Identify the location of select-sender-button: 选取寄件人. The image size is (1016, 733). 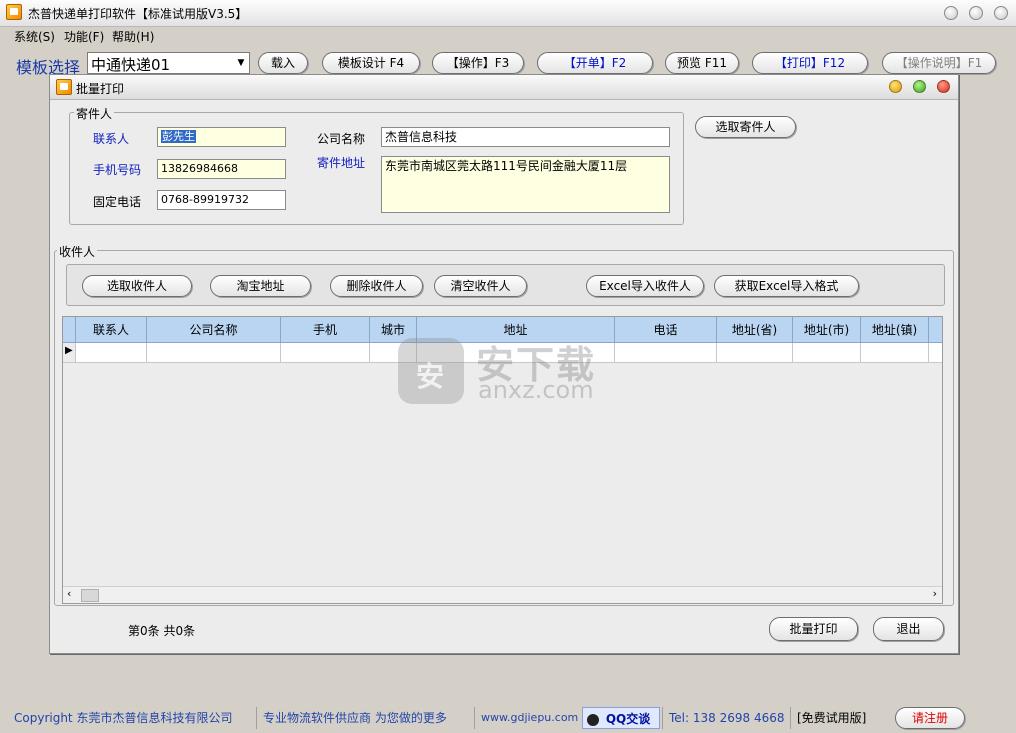
(745, 127).